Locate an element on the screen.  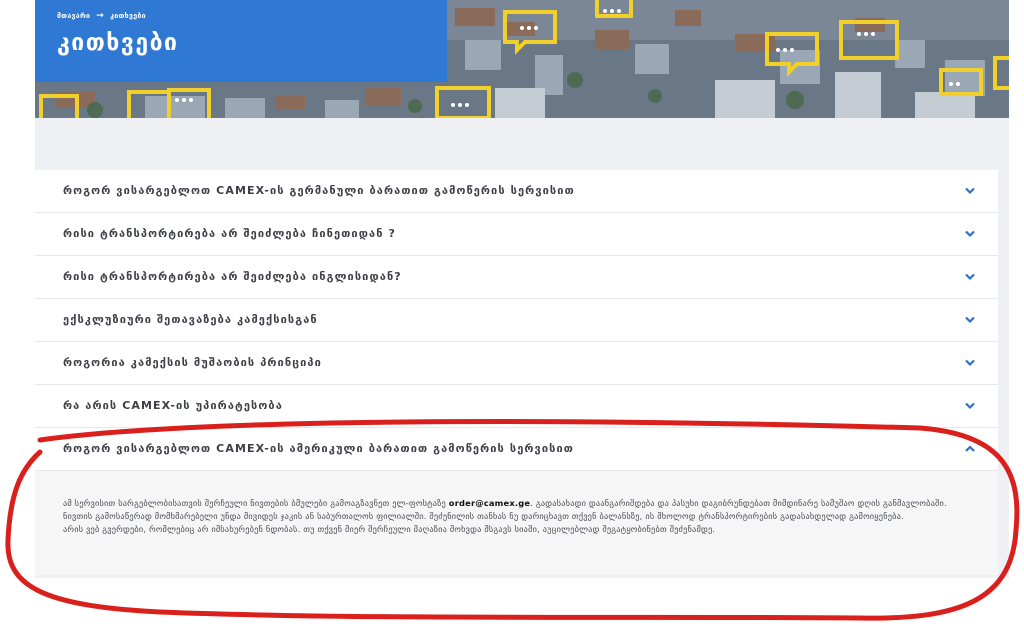
chevron-up-icon is located at coordinates (970, 449).